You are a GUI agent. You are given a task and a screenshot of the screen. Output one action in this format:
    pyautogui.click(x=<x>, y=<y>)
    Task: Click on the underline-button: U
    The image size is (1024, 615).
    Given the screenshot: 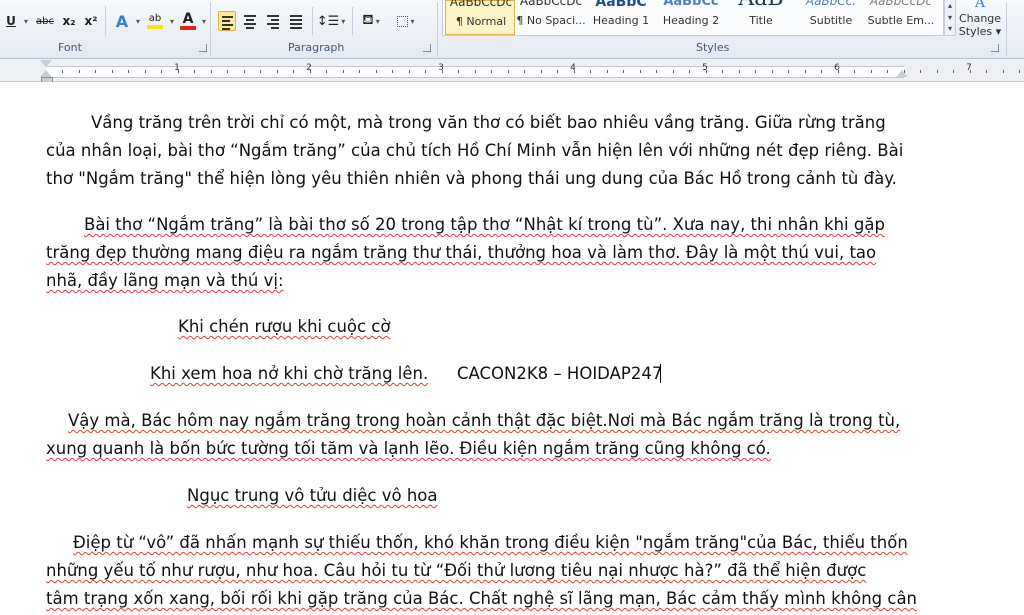 What is the action you would take?
    pyautogui.click(x=11, y=21)
    